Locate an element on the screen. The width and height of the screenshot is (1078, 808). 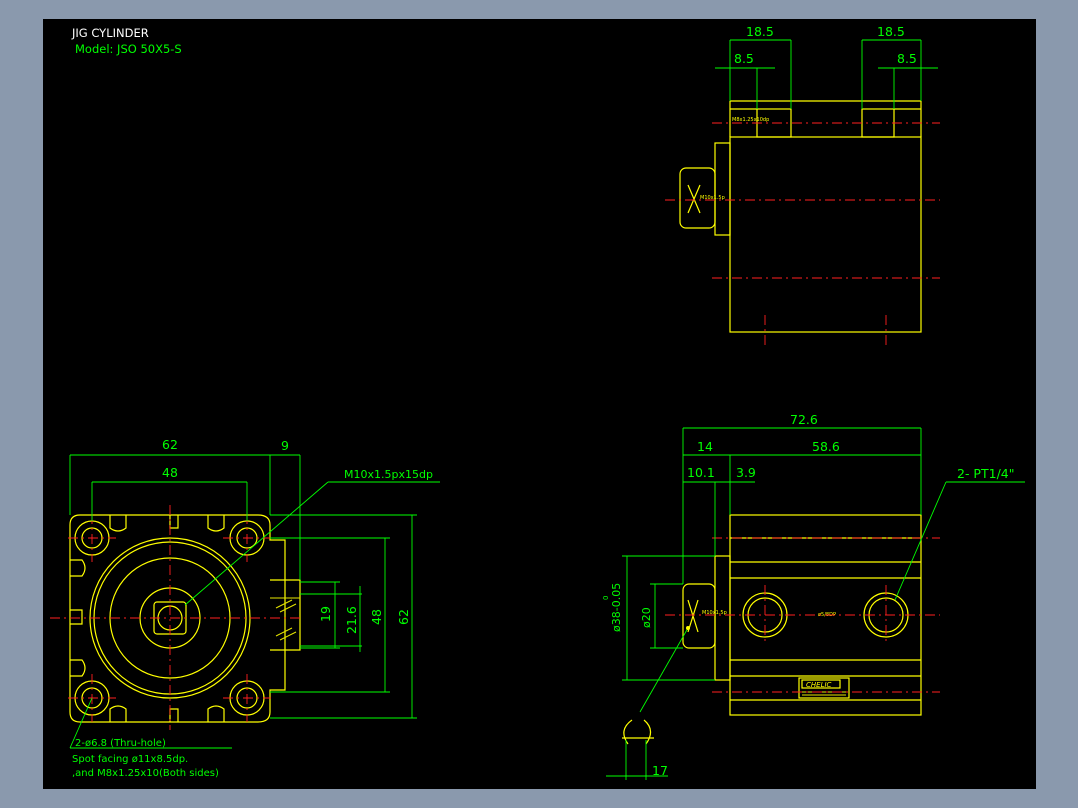
dim-side-b: 3.9 is located at coordinates (746, 472).